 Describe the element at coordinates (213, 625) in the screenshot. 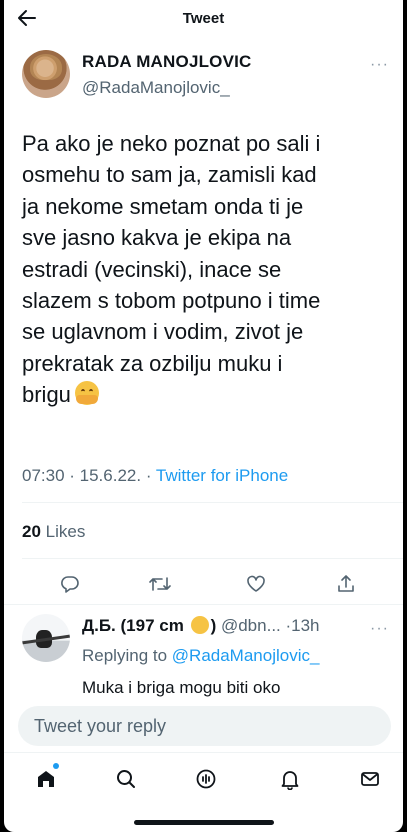

I see `reply-author-name-suffix: )` at that location.